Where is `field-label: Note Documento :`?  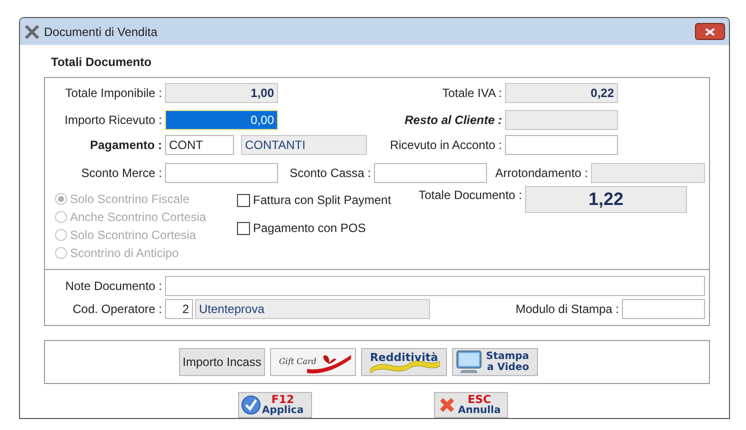
field-label: Note Documento : is located at coordinates (113, 287).